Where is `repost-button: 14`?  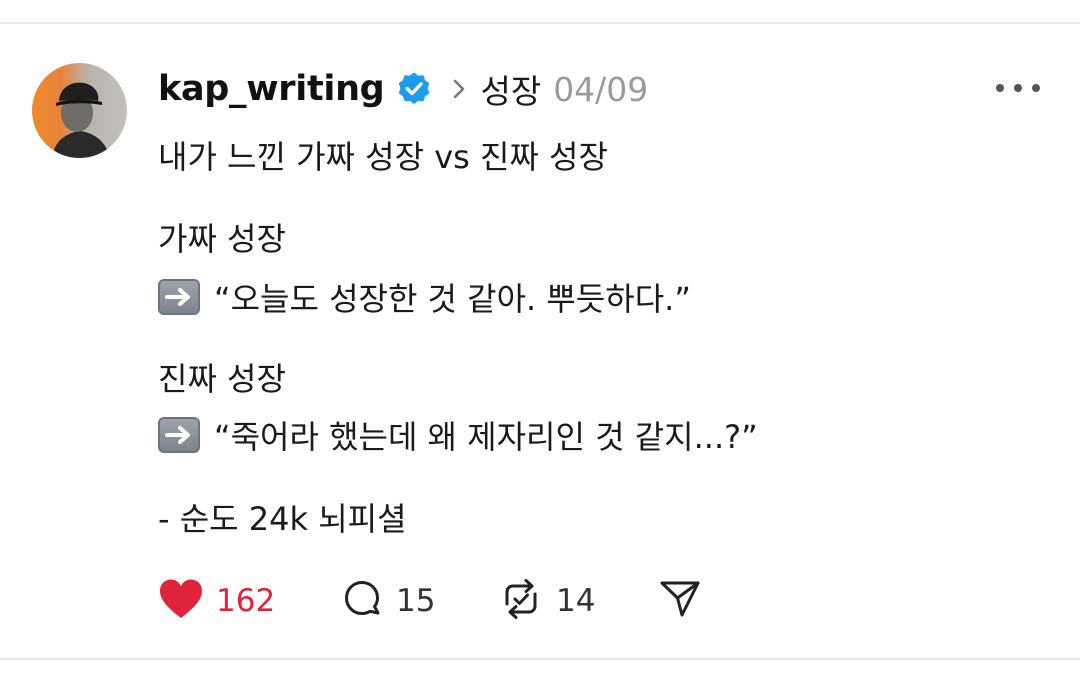
repost-button: 14 is located at coordinates (546, 601).